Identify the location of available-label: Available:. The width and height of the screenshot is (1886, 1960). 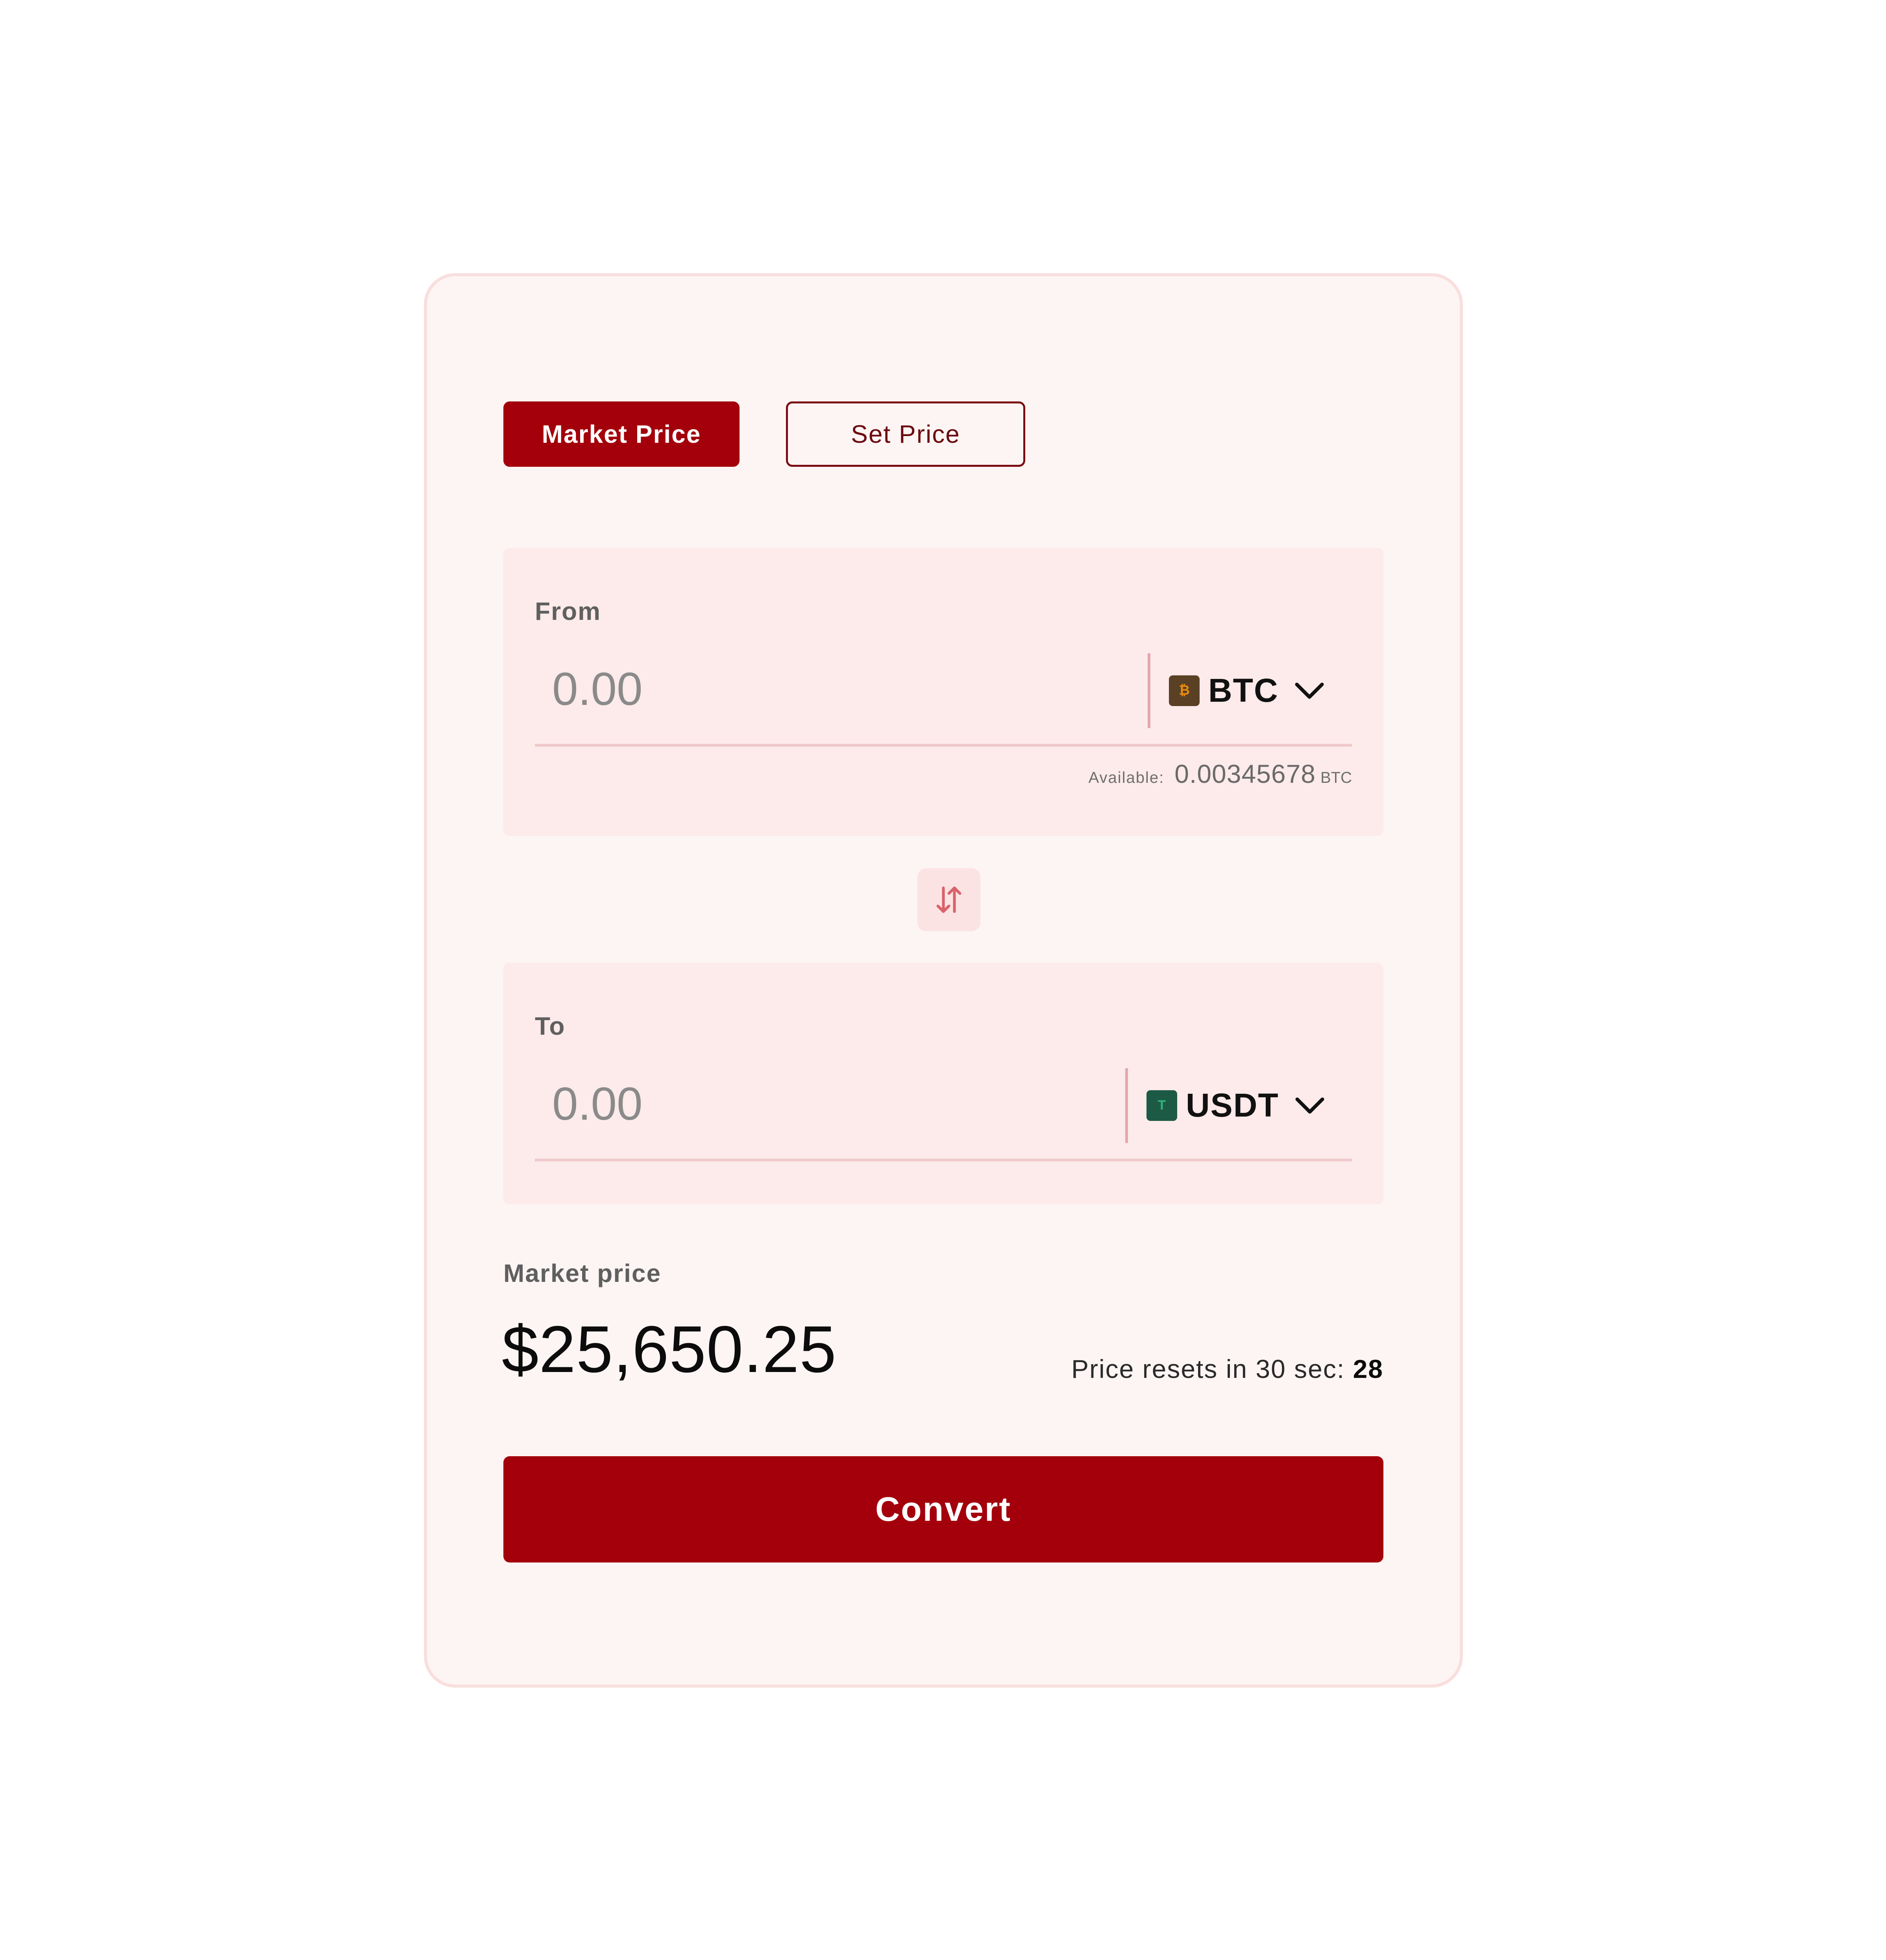
(1126, 777).